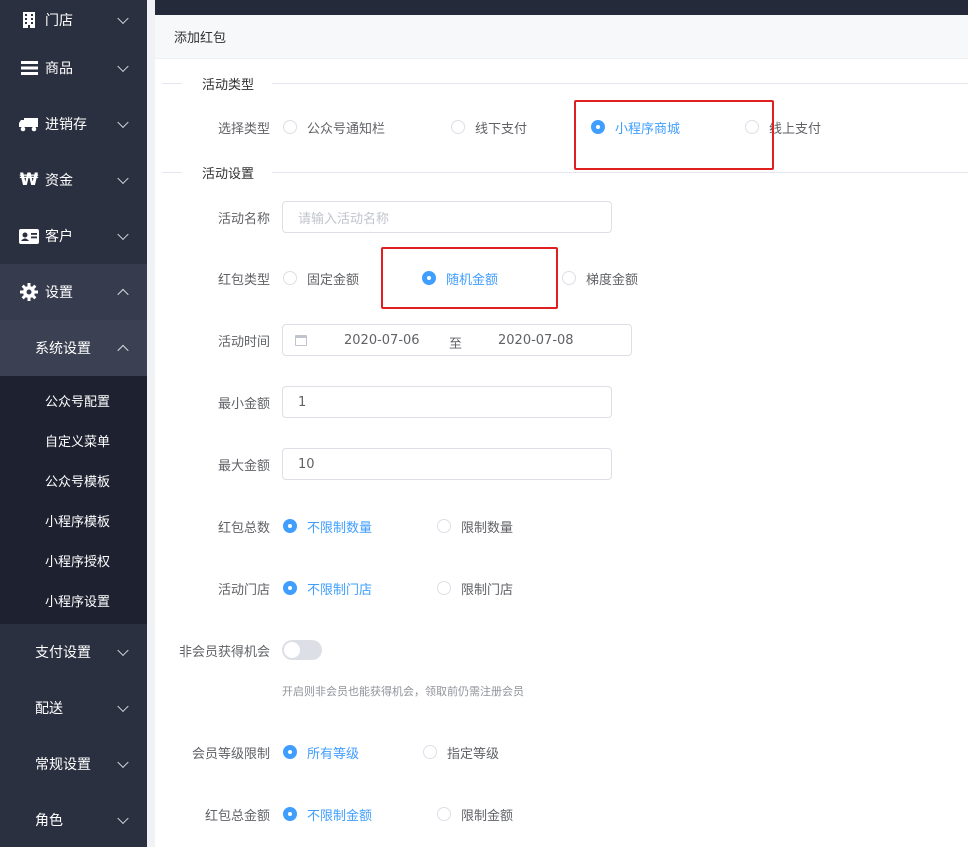 The image size is (968, 847). What do you see at coordinates (73, 480) in the screenshot?
I see `sidebar-leaf: 公众号模板` at bounding box center [73, 480].